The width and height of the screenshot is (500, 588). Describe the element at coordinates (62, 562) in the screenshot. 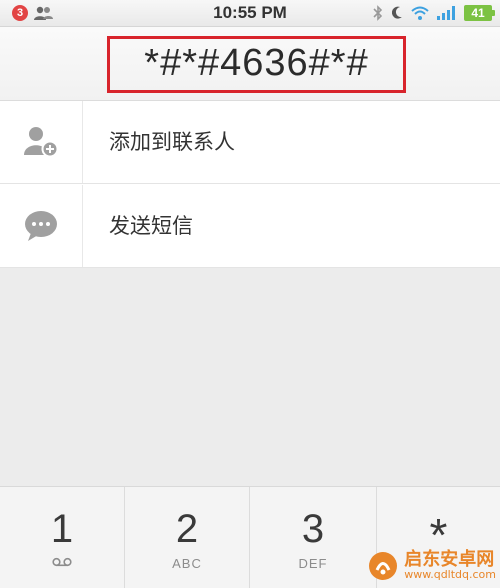

I see `voicemail-icon` at that location.